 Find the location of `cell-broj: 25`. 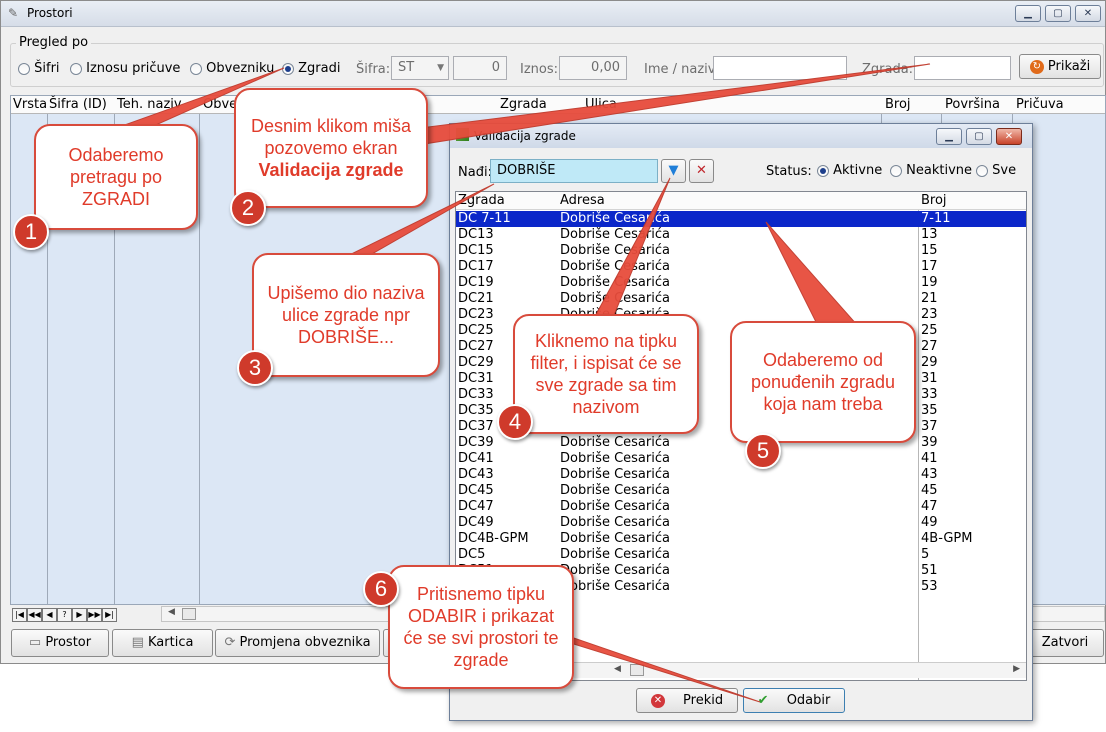

cell-broj: 25 is located at coordinates (929, 330).